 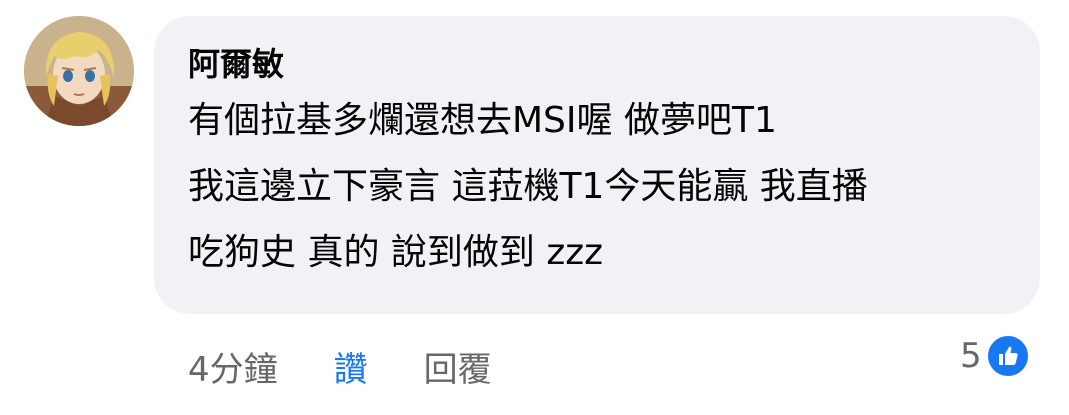 I want to click on comment-timestamp: 4分鐘, so click(x=233, y=366).